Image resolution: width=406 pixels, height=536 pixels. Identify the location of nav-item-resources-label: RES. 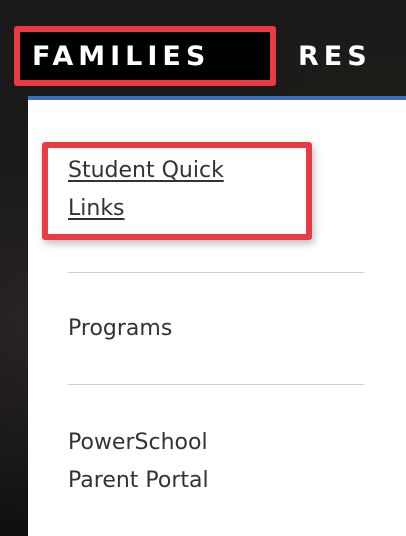
(335, 56).